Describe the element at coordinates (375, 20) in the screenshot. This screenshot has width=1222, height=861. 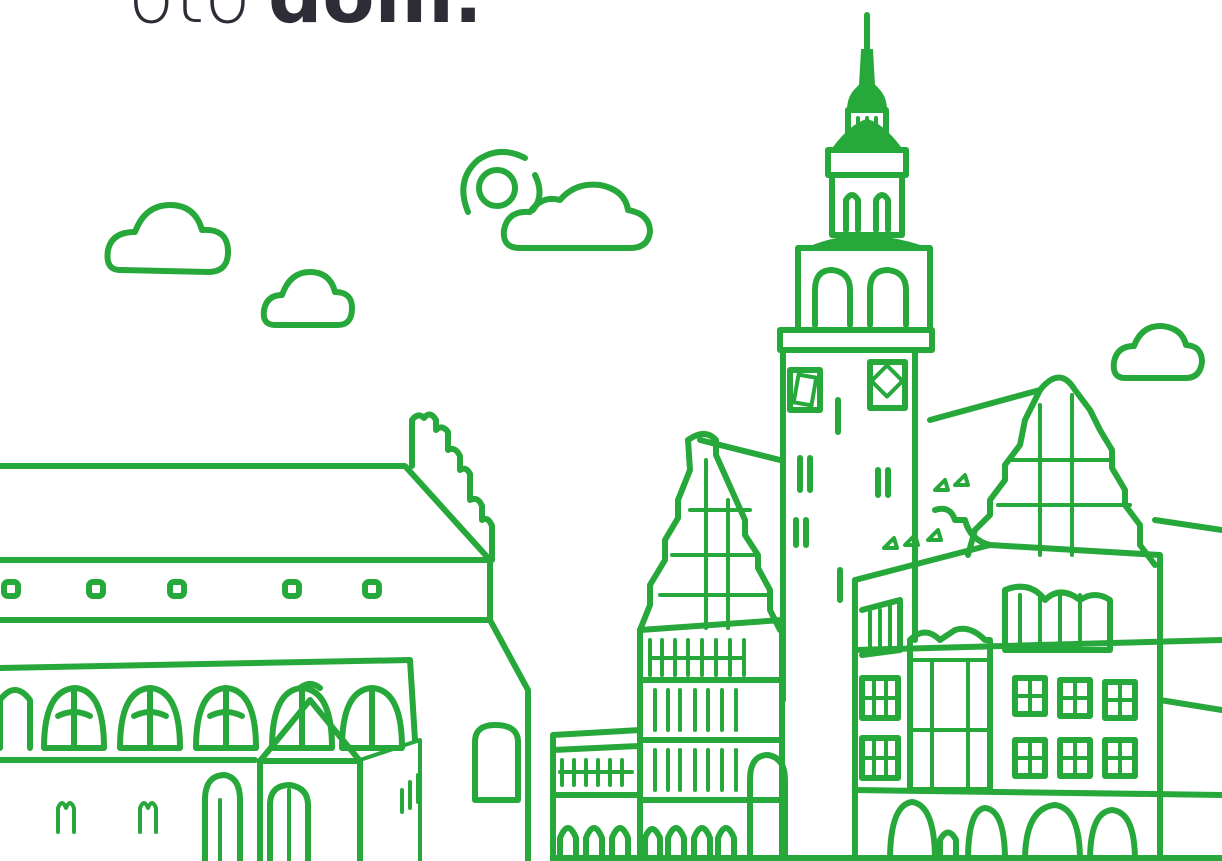
I see `logo-bold-text: dom.` at that location.